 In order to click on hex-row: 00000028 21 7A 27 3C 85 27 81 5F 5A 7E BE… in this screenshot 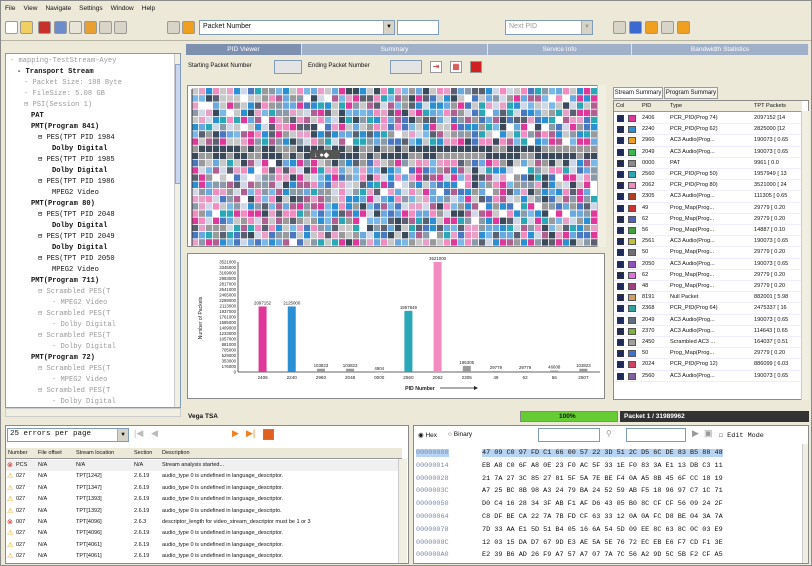, I will do `click(607, 480)`.